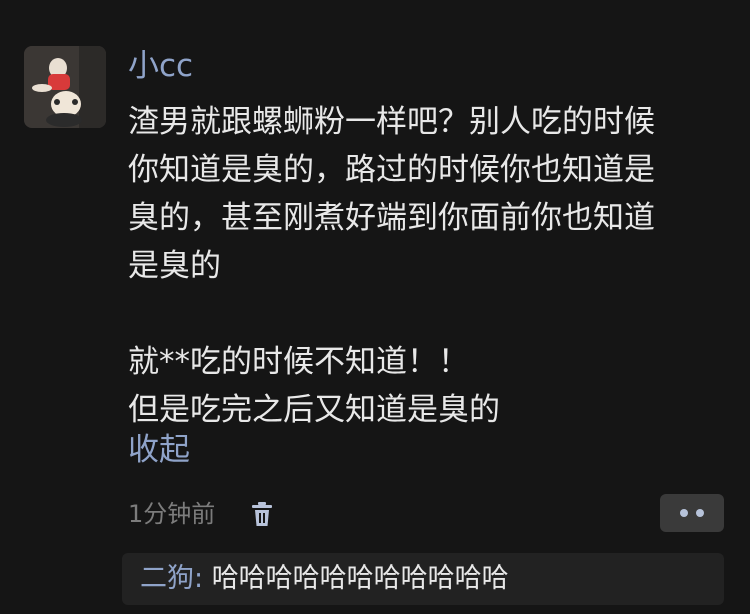  I want to click on reply-preview: 二狗: 哈哈哈哈哈哈哈哈哈哈哈, so click(423, 579).